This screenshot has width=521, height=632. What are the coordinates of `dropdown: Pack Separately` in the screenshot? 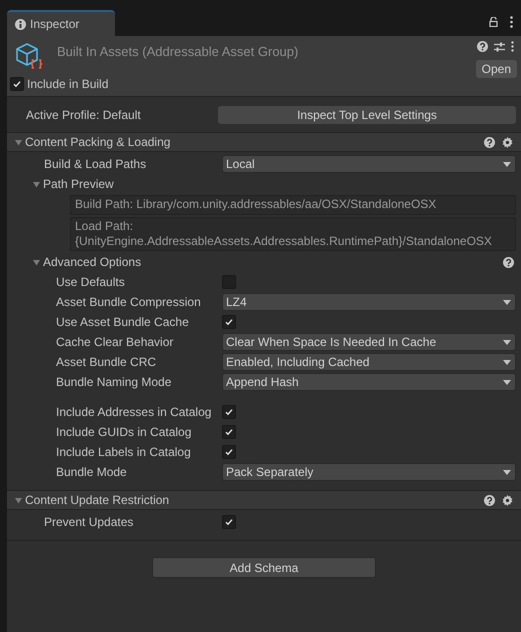 It's located at (369, 472).